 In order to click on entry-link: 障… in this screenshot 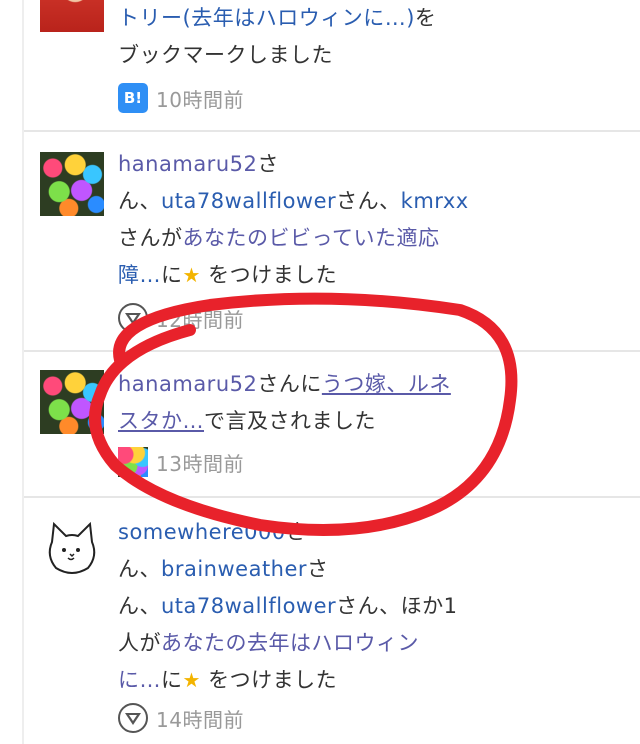, I will do `click(139, 275)`.